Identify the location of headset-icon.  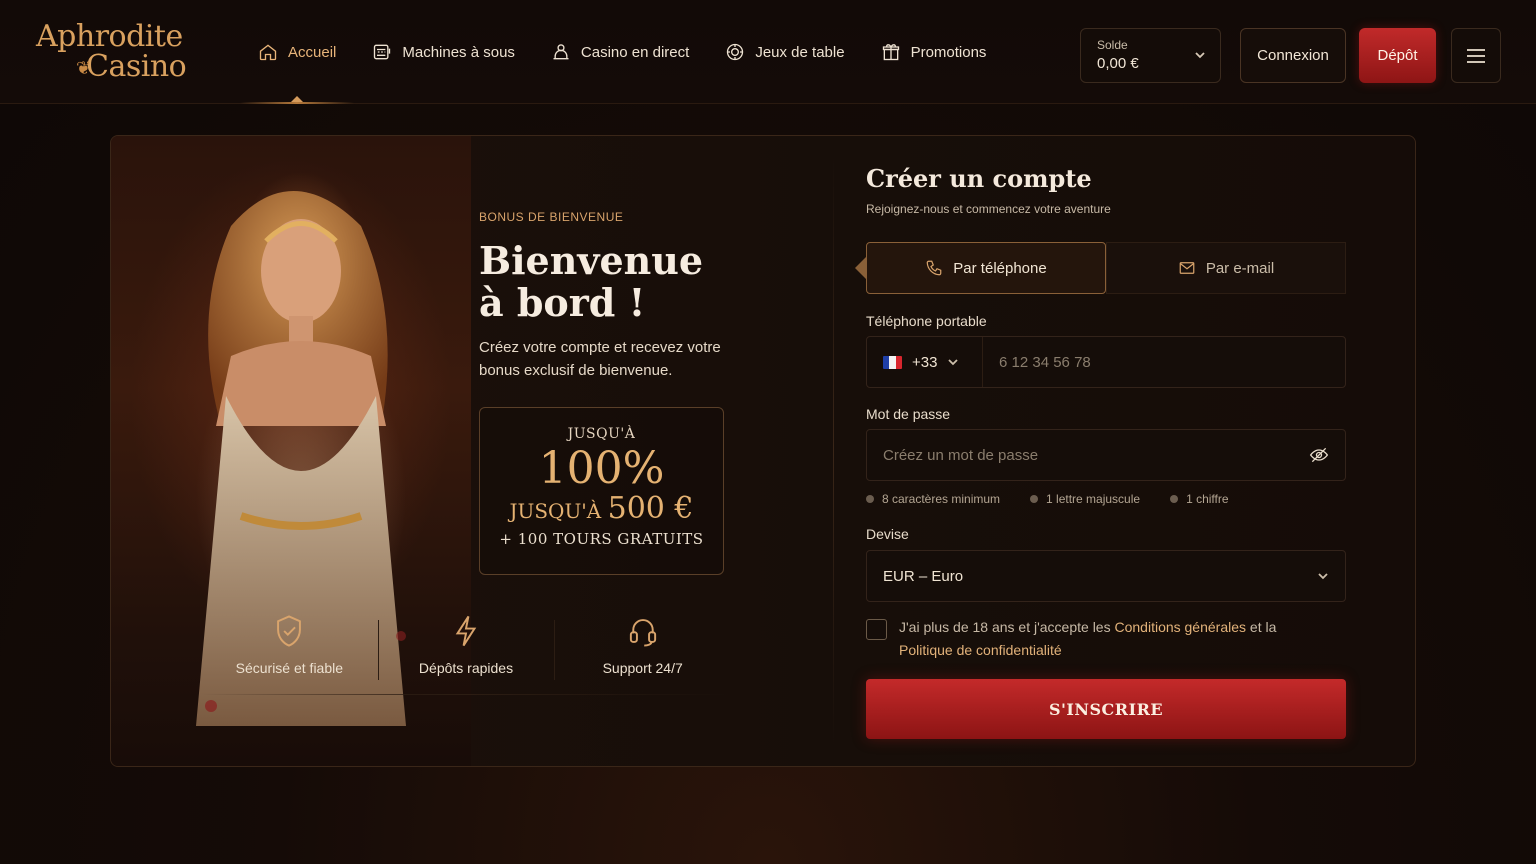
(642, 633).